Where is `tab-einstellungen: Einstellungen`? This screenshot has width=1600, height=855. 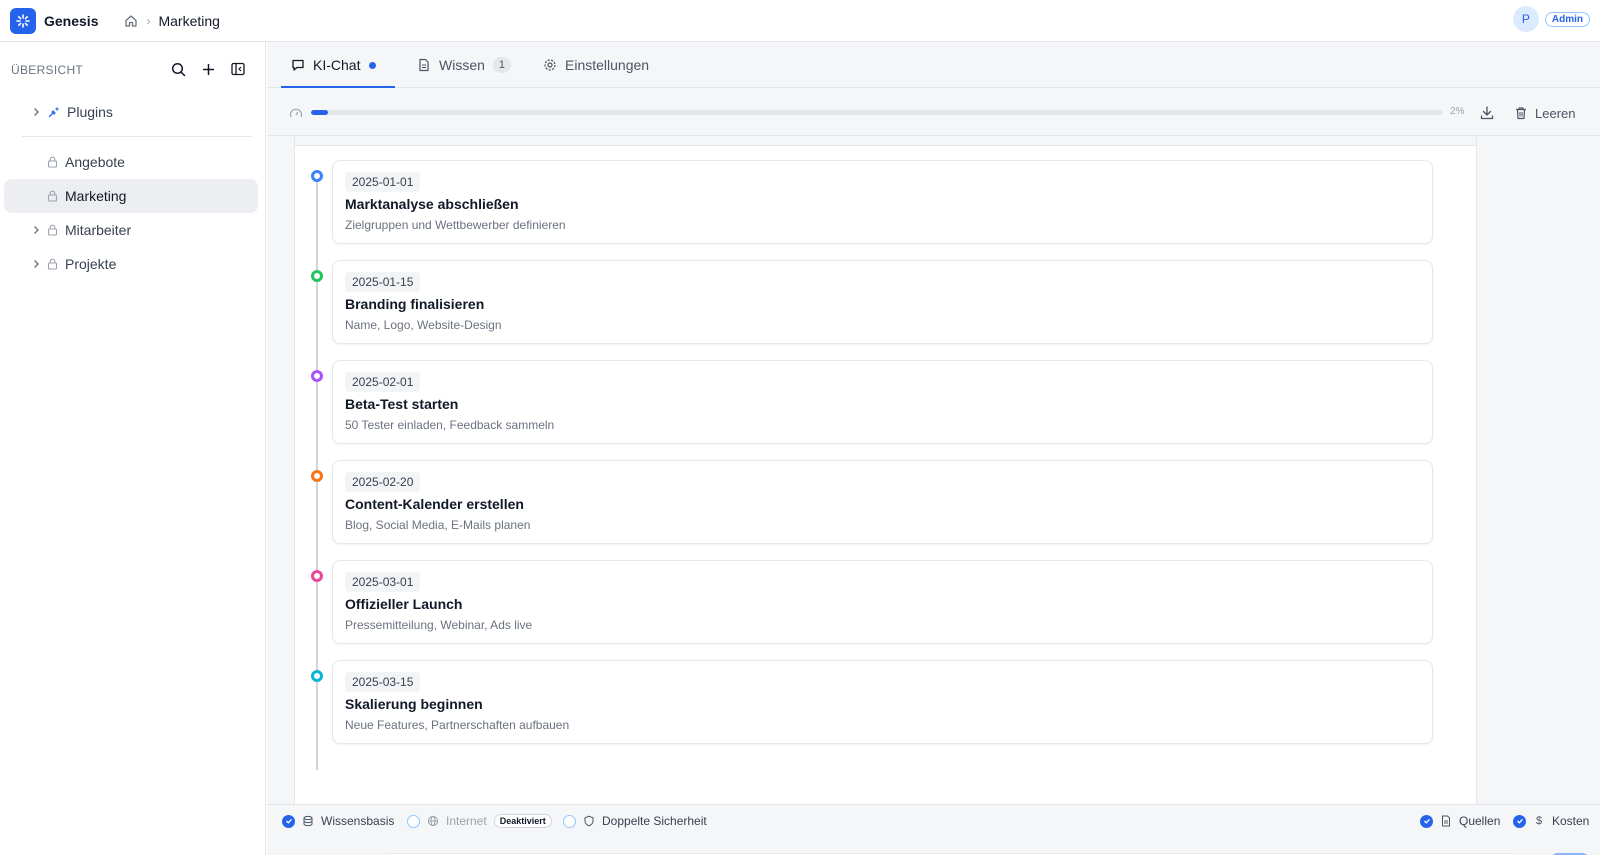 tab-einstellungen: Einstellungen is located at coordinates (596, 65).